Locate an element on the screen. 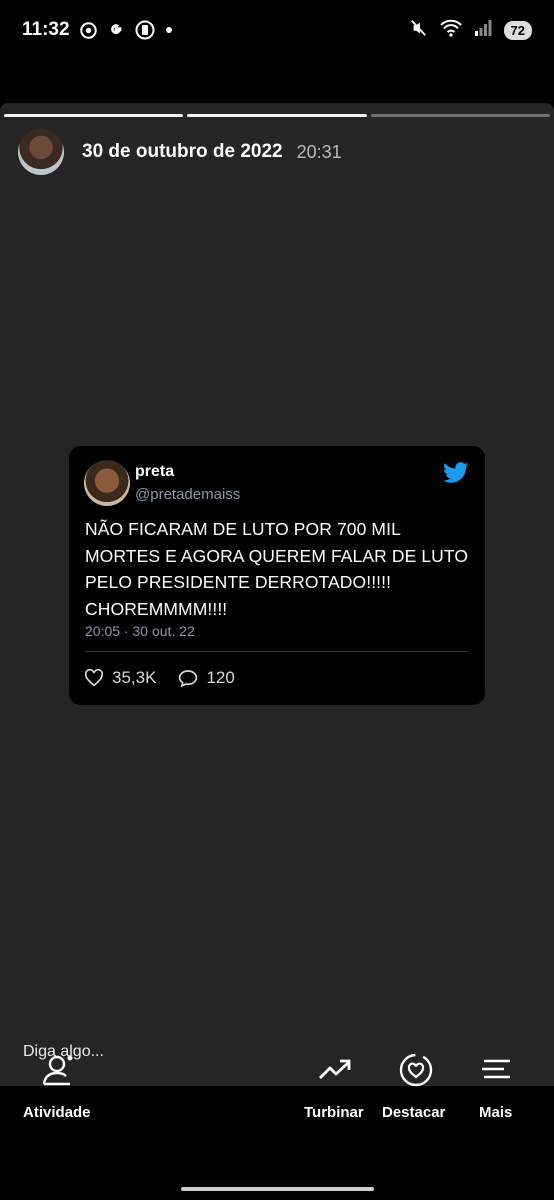 This screenshot has width=554, height=1200. story-progress is located at coordinates (277, 115).